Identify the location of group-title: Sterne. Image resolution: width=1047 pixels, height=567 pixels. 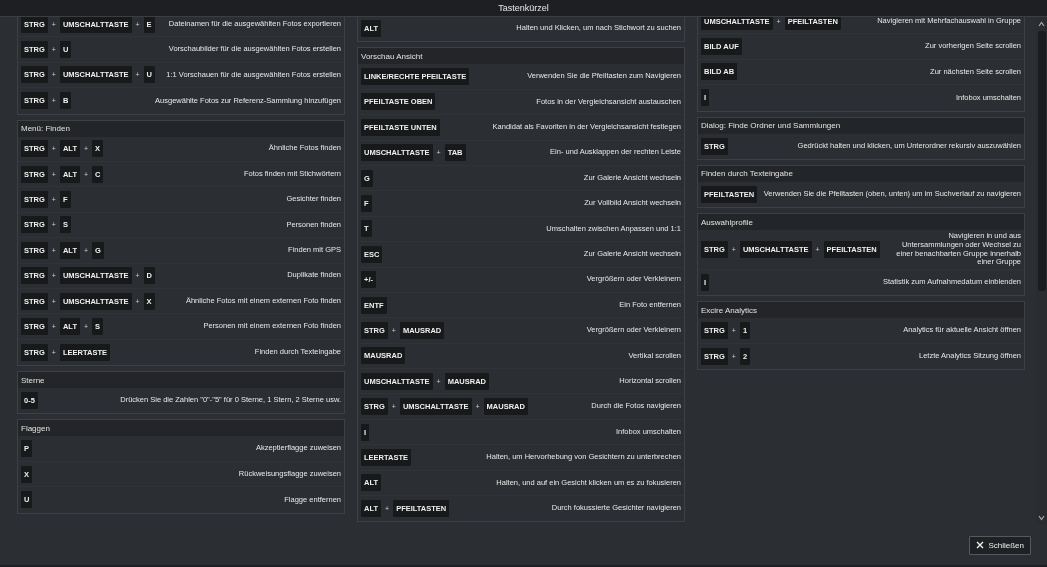
(33, 380).